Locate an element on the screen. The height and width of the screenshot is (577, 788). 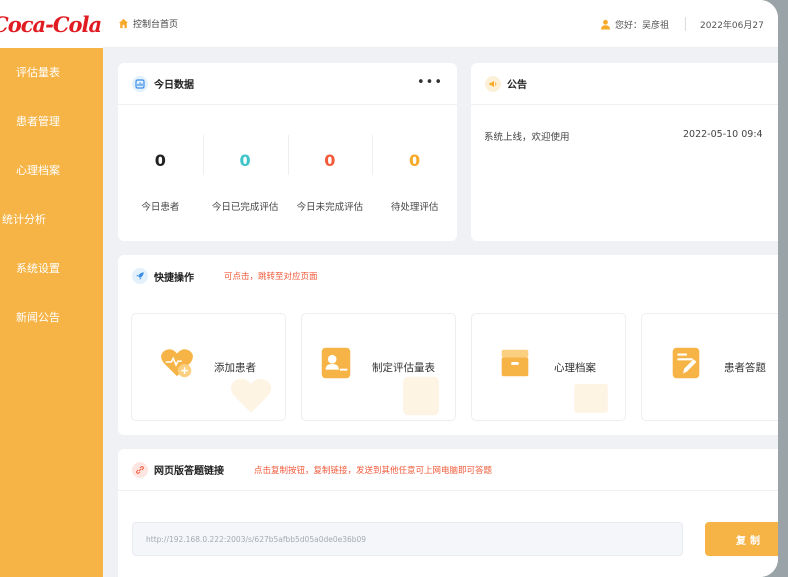
today-data-title: 今日数据 is located at coordinates (174, 85).